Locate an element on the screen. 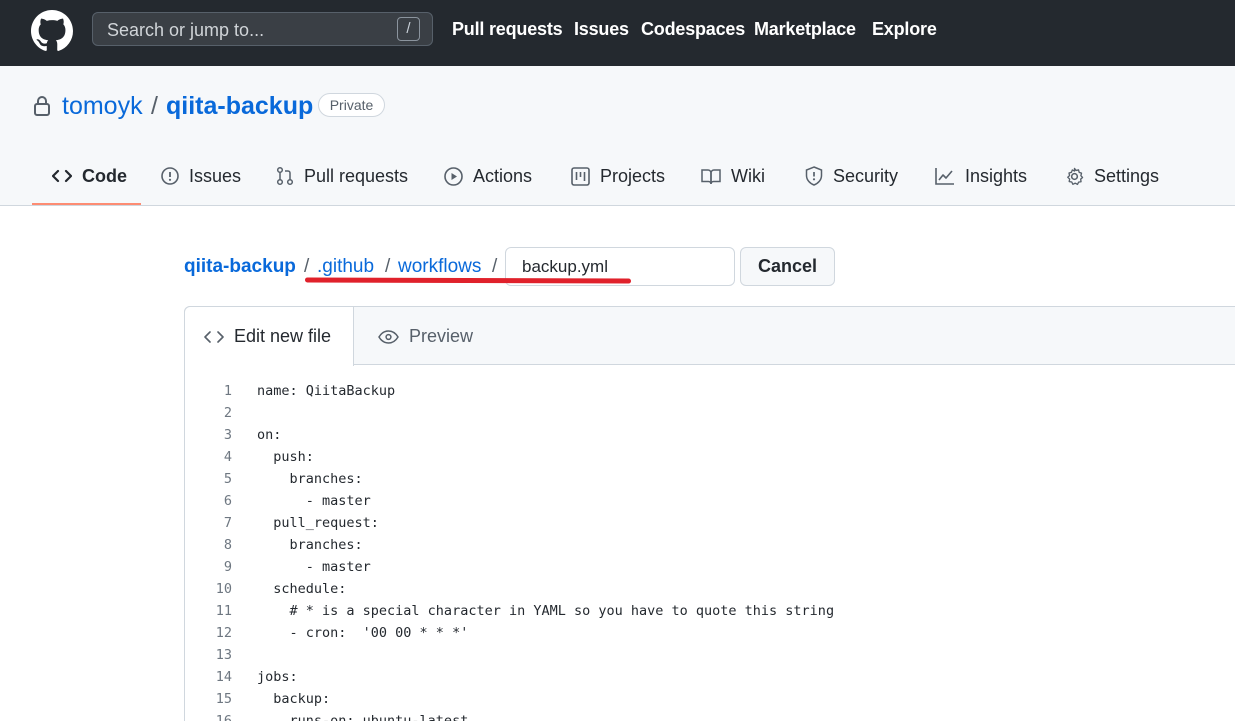 This screenshot has height=721, width=1235. code-line: 2 is located at coordinates (710, 413).